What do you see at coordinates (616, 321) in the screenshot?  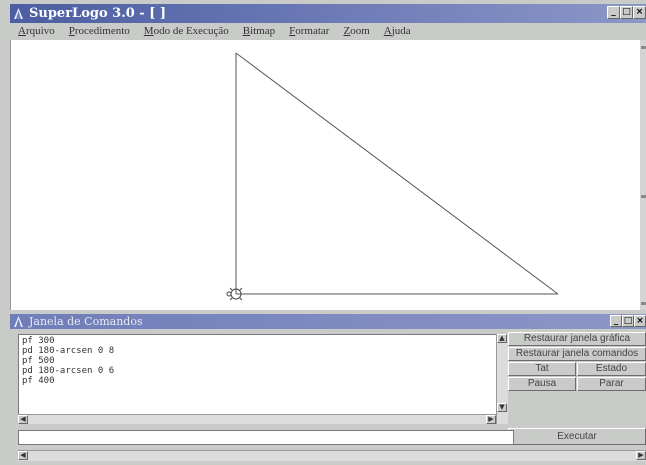 I see `command-minimize-button: _` at bounding box center [616, 321].